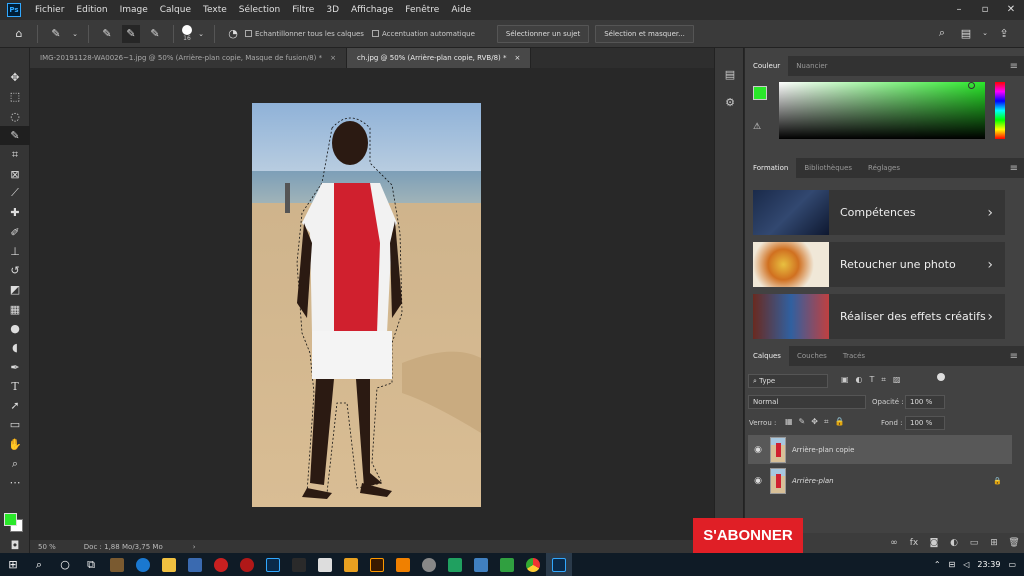  Describe the element at coordinates (461, 10) in the screenshot. I see `menu-aide: Aide` at that location.